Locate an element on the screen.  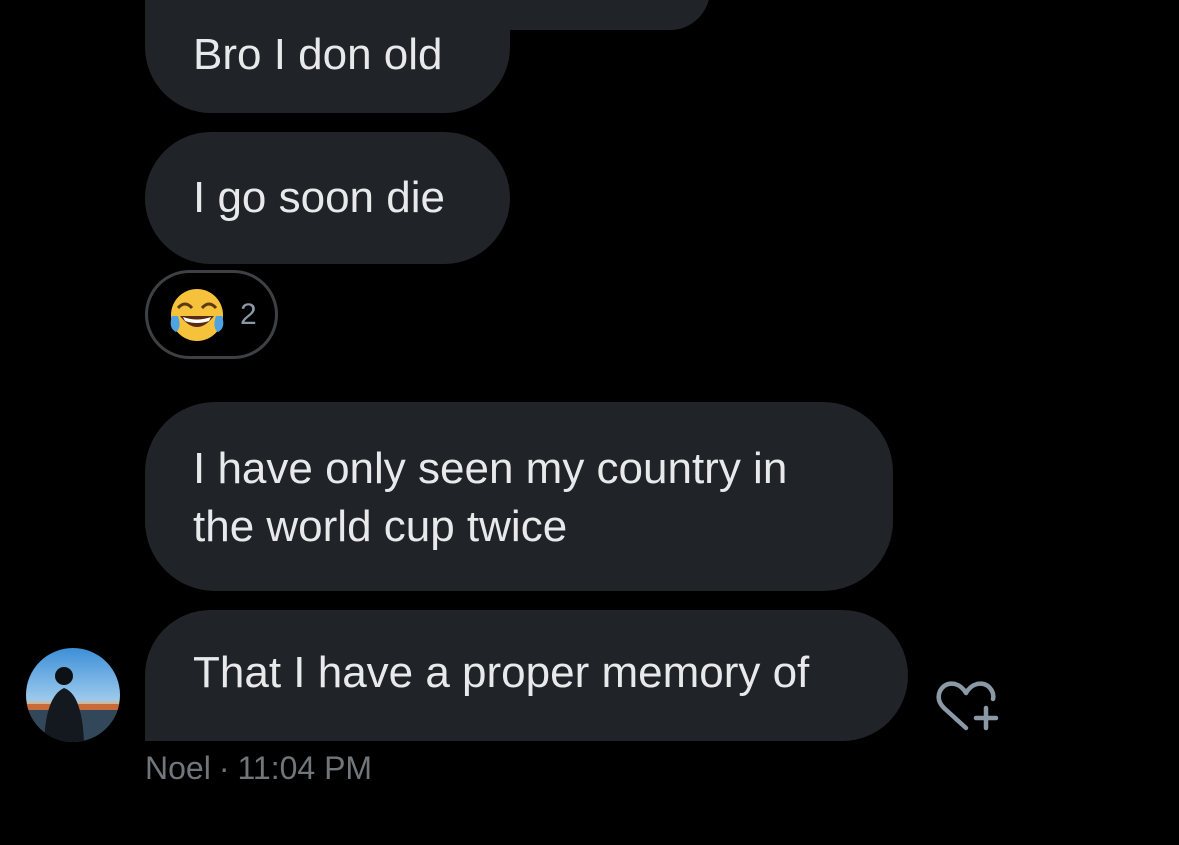
message-meta: Noel · 11:04 PM is located at coordinates (258, 768).